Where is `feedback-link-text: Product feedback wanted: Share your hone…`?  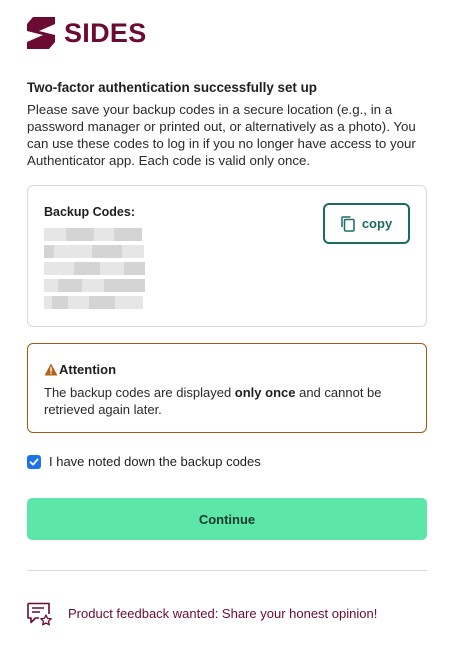
feedback-link-text: Product feedback wanted: Share your hone… is located at coordinates (222, 614).